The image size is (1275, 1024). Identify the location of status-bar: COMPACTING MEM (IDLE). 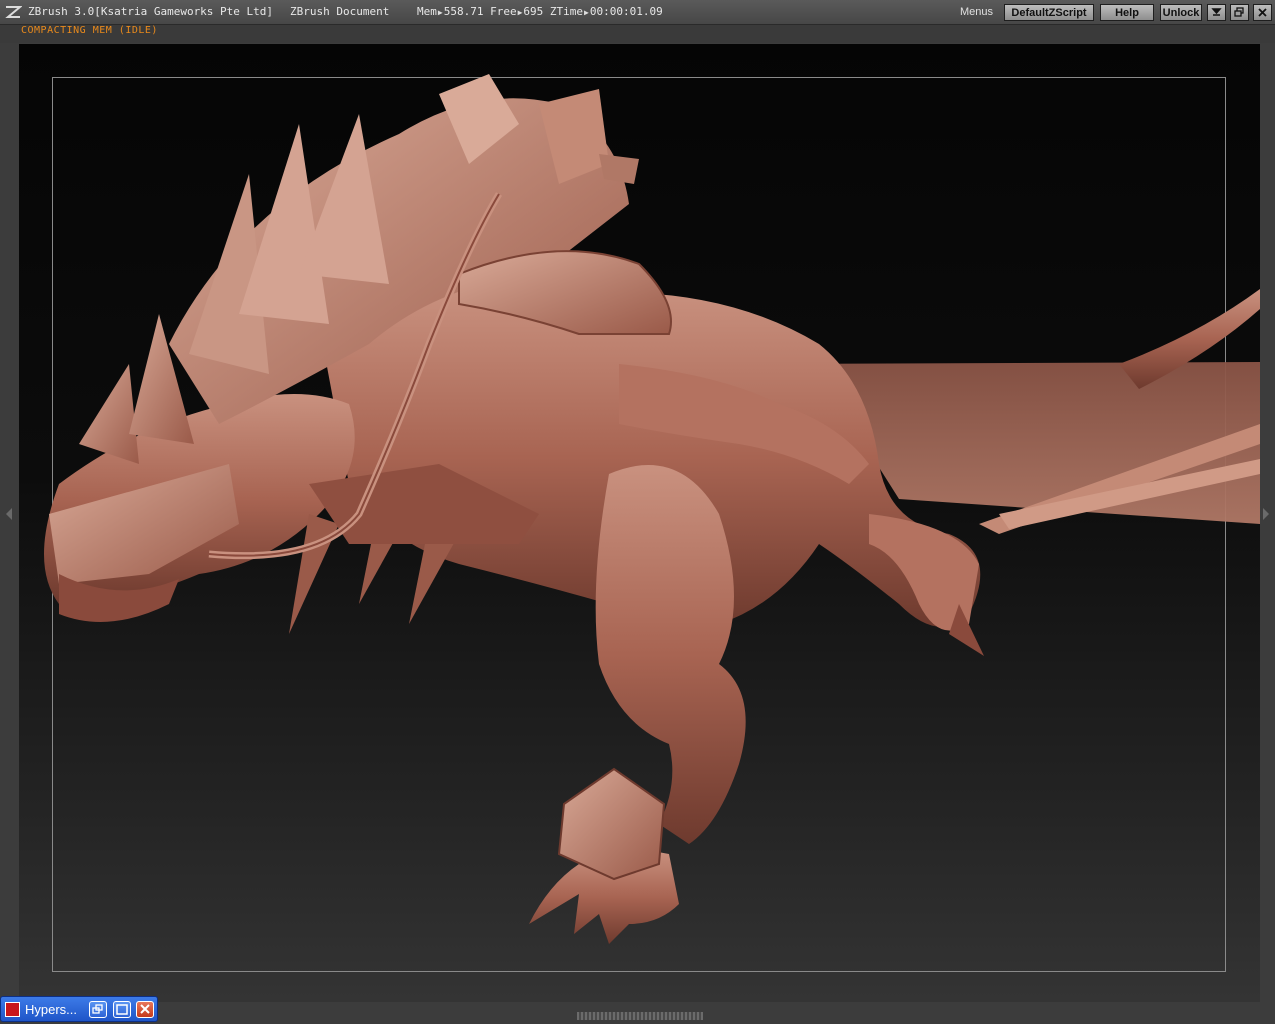
(637, 34).